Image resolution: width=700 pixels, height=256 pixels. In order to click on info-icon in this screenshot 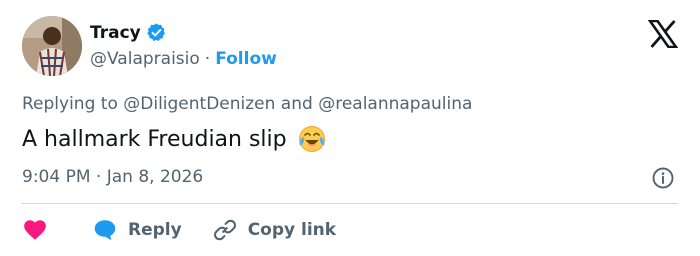, I will do `click(663, 178)`.